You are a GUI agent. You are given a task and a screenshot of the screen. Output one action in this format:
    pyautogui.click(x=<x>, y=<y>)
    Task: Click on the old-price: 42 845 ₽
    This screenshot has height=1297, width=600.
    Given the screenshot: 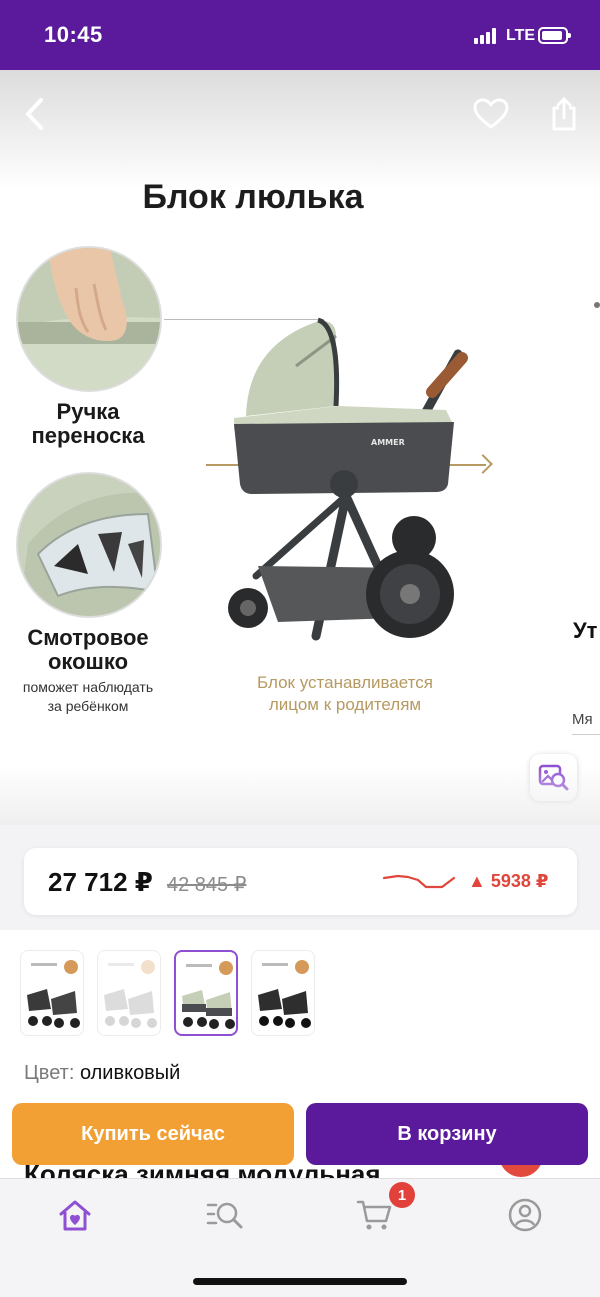 What is the action you would take?
    pyautogui.click(x=207, y=885)
    